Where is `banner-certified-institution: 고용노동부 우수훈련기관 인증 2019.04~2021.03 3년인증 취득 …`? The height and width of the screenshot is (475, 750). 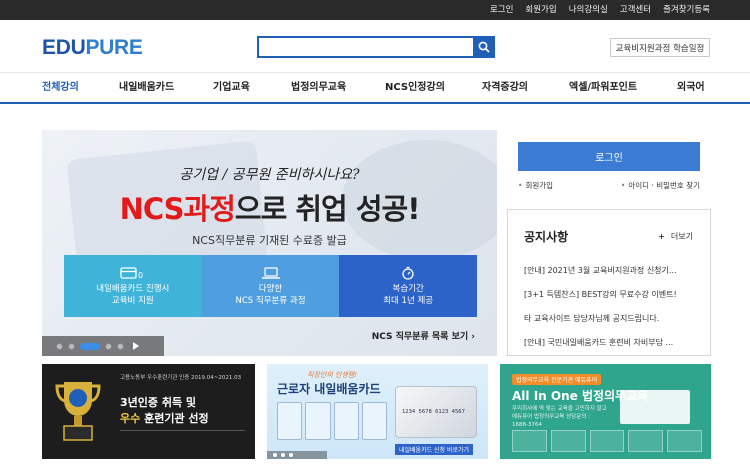
banner-certified-institution: 고용노동부 우수훈련기관 인증 2019.04~2021.03 3년인증 취득 … is located at coordinates (148, 411).